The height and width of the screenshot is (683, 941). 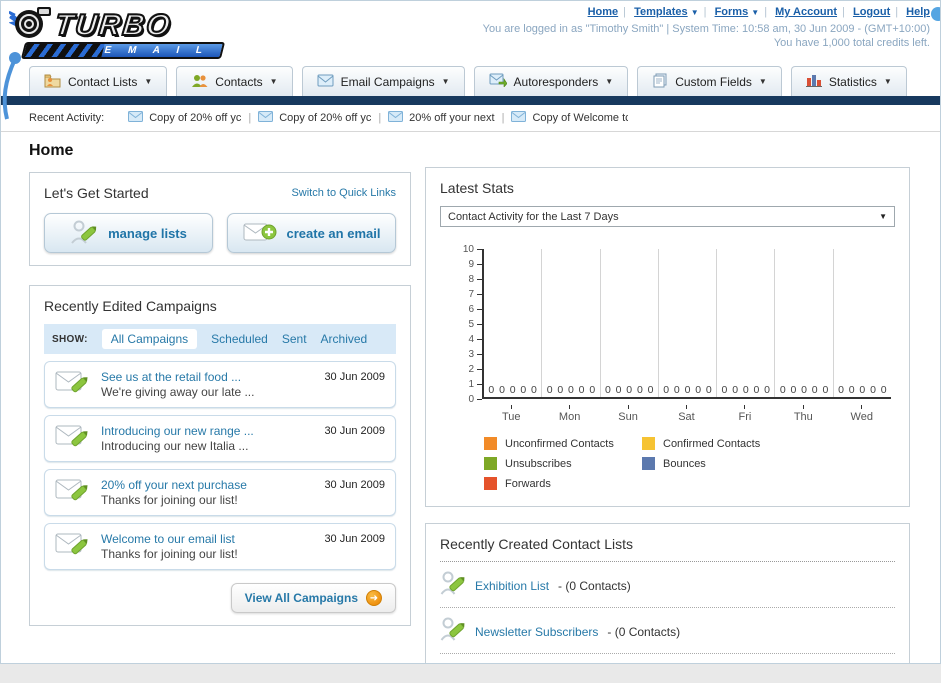 What do you see at coordinates (467, 369) in the screenshot?
I see `y-tick-label: 2` at bounding box center [467, 369].